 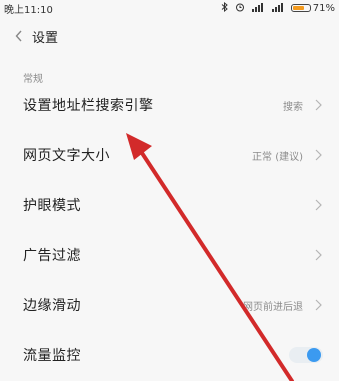 What do you see at coordinates (225, 8) in the screenshot?
I see `bluetooth-icon` at bounding box center [225, 8].